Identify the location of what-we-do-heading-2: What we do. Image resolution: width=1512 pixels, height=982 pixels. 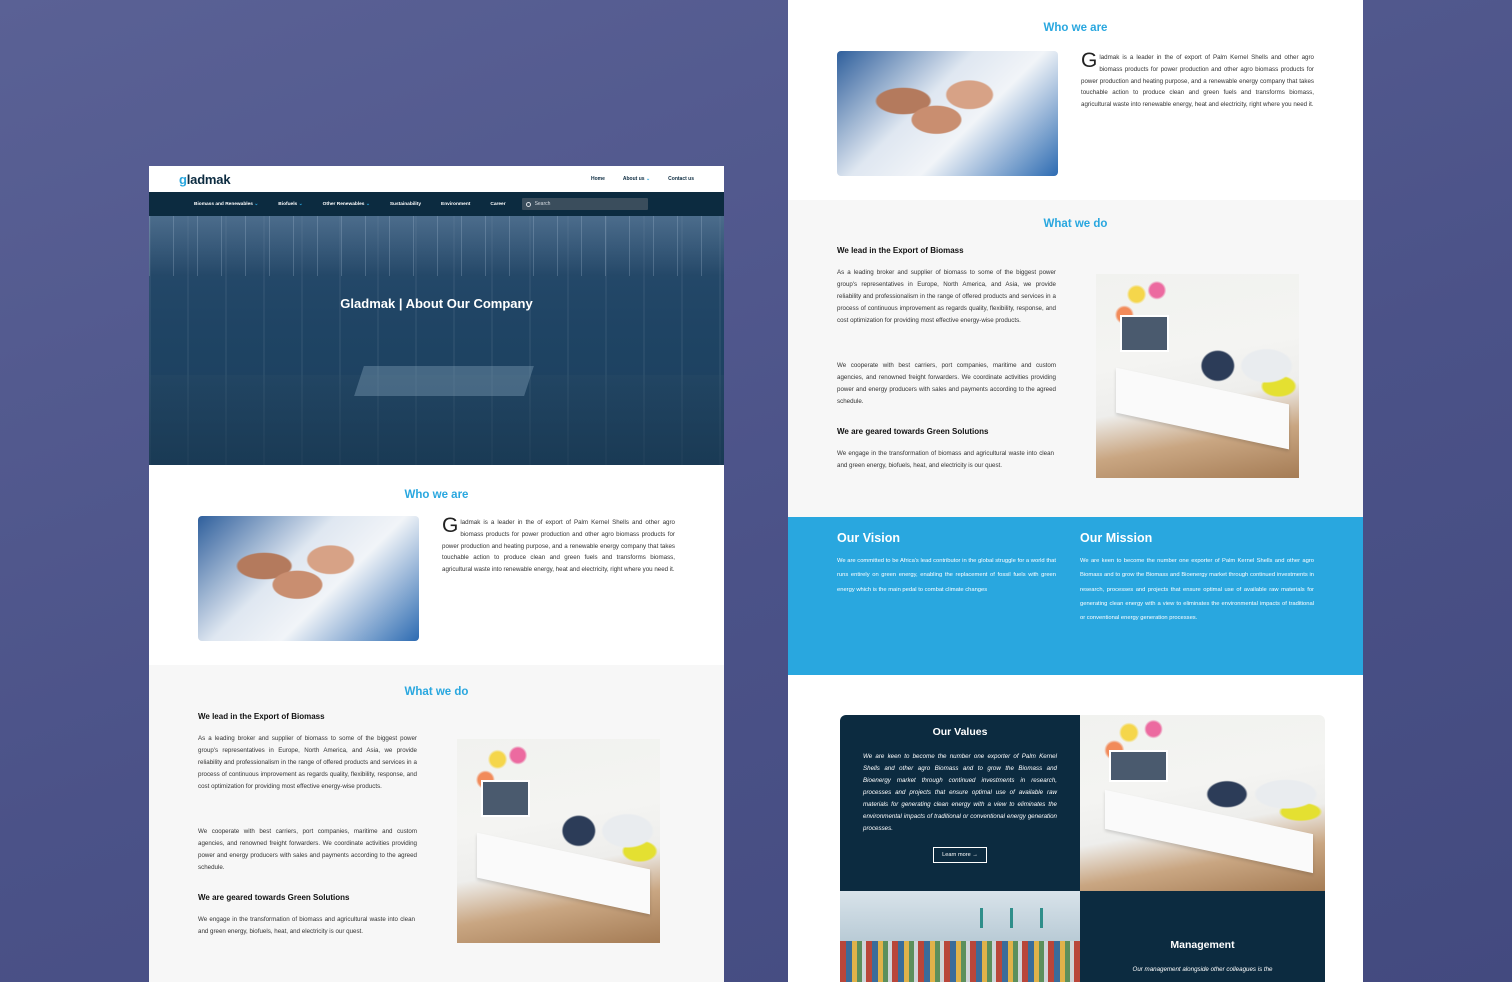
(1075, 224).